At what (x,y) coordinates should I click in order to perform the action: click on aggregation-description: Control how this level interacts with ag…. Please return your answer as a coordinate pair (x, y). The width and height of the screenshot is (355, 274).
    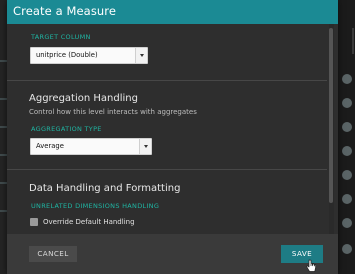
    Looking at the image, I should click on (113, 112).